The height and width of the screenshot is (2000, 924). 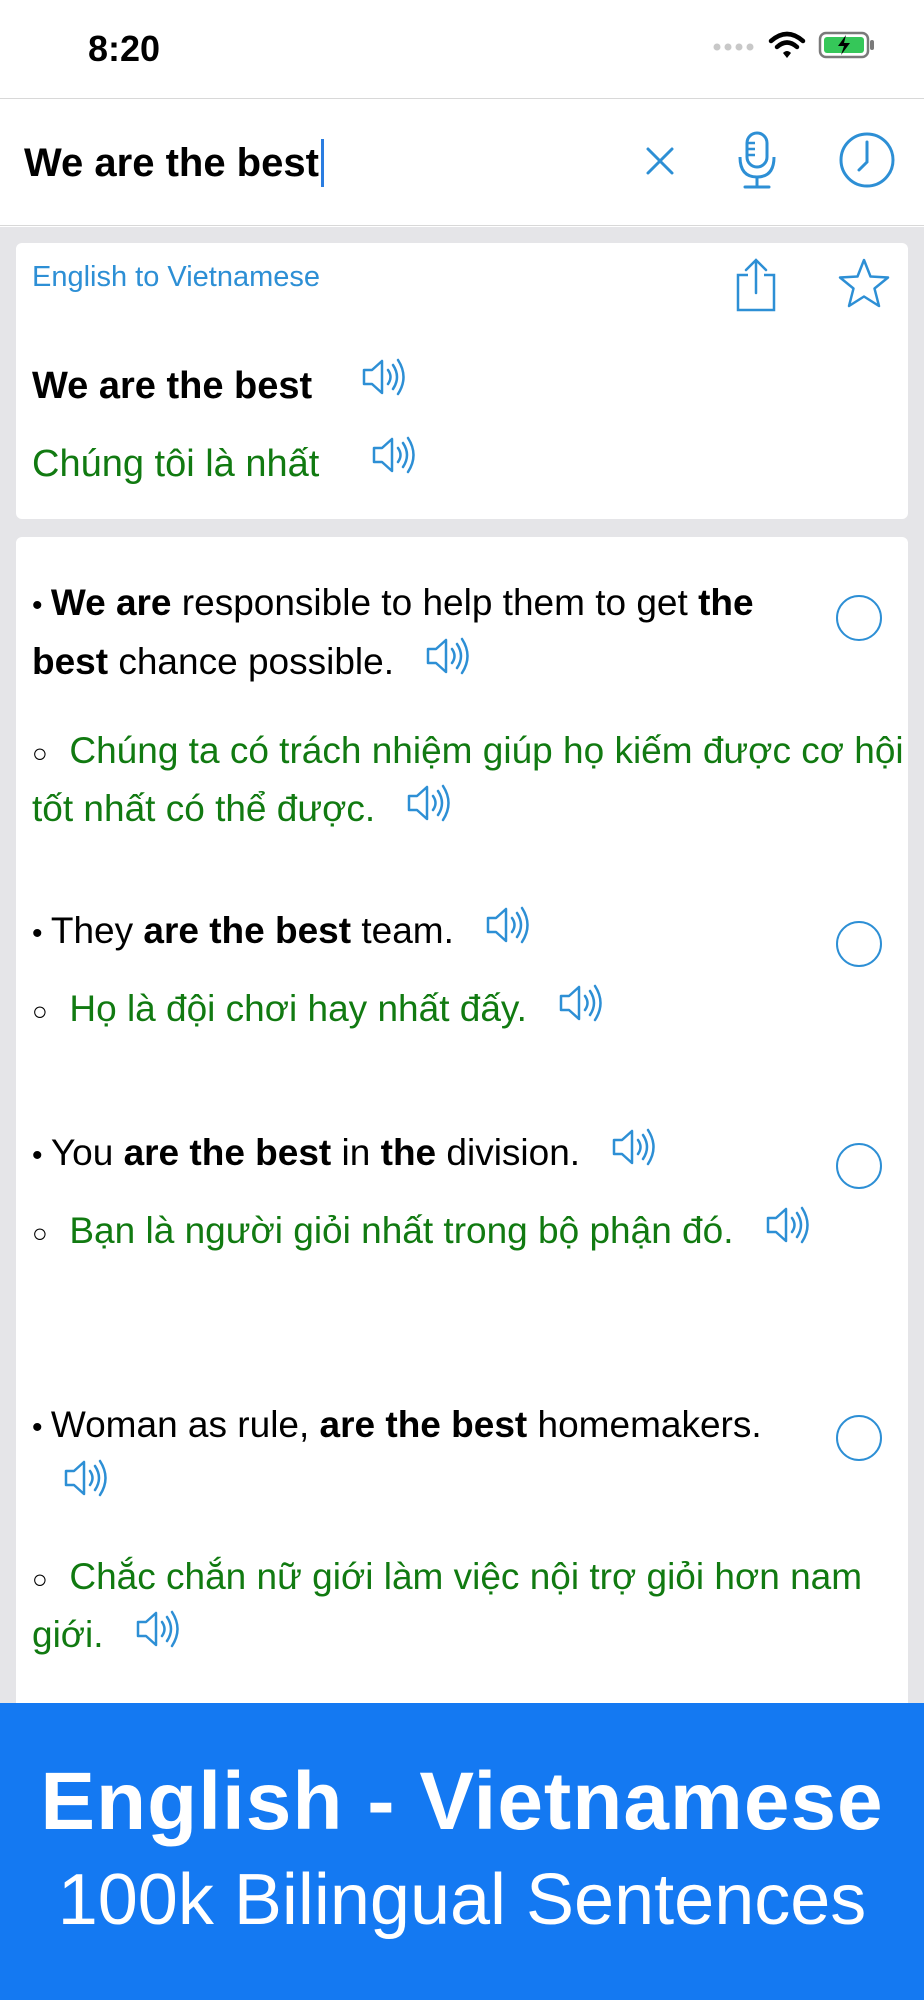 I want to click on share-icon, so click(x=756, y=287).